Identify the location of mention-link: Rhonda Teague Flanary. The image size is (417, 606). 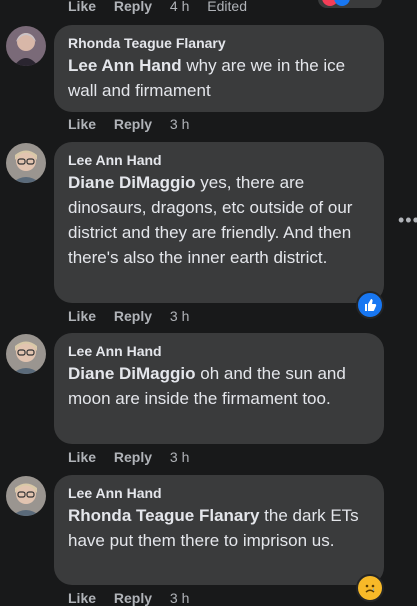
(163, 515).